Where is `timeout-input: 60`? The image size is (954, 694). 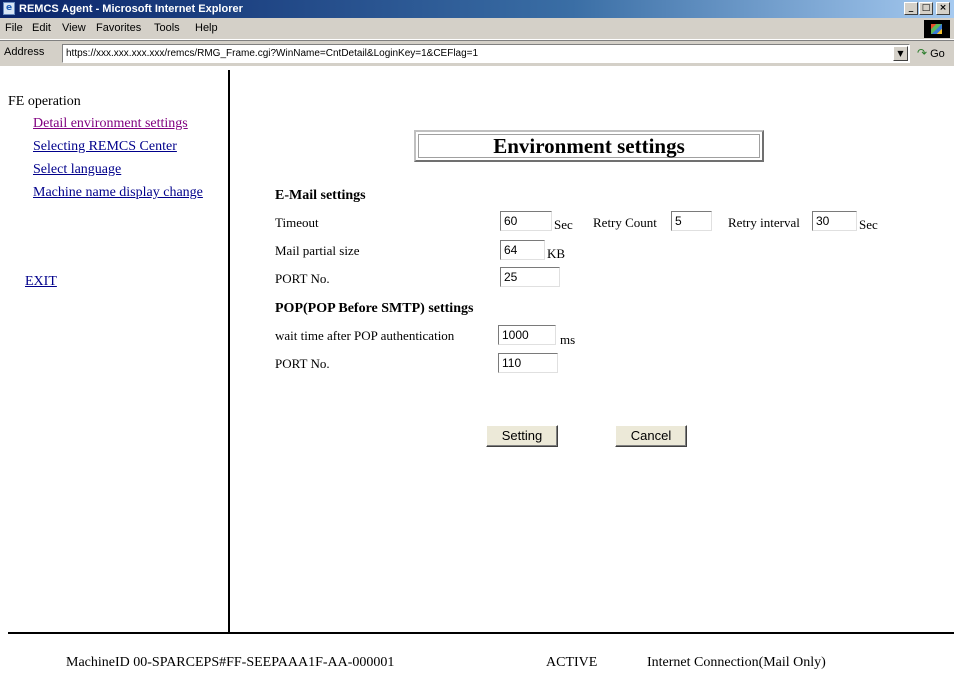
timeout-input: 60 is located at coordinates (526, 221).